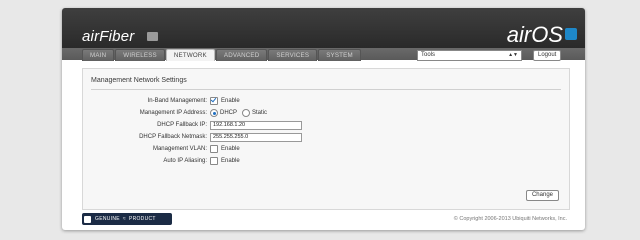  Describe the element at coordinates (179, 149) in the screenshot. I see `mgmt-vlan-label: Management VLAN:` at that location.